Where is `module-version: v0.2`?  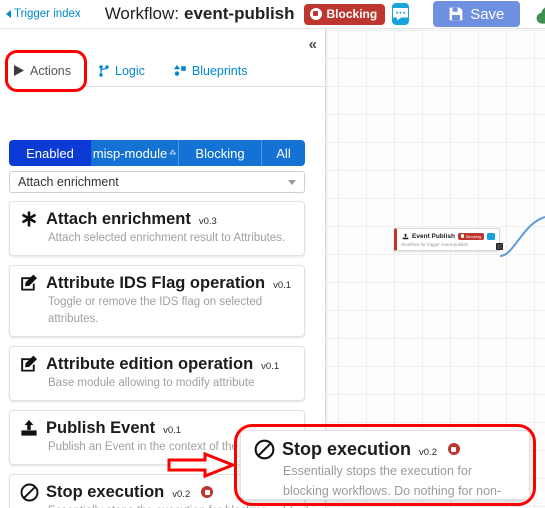
module-version: v0.2 is located at coordinates (181, 494).